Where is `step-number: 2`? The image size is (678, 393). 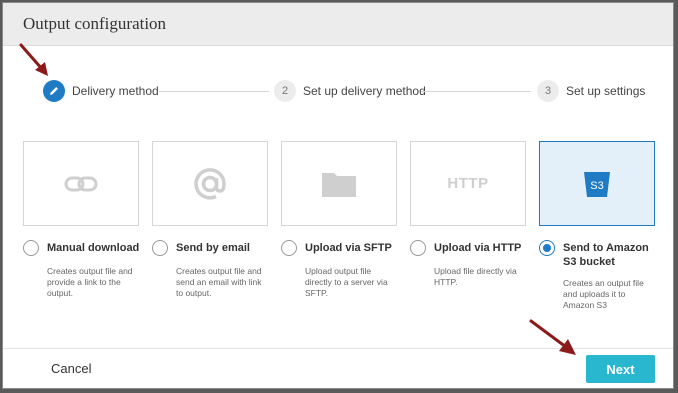 step-number: 2 is located at coordinates (285, 91).